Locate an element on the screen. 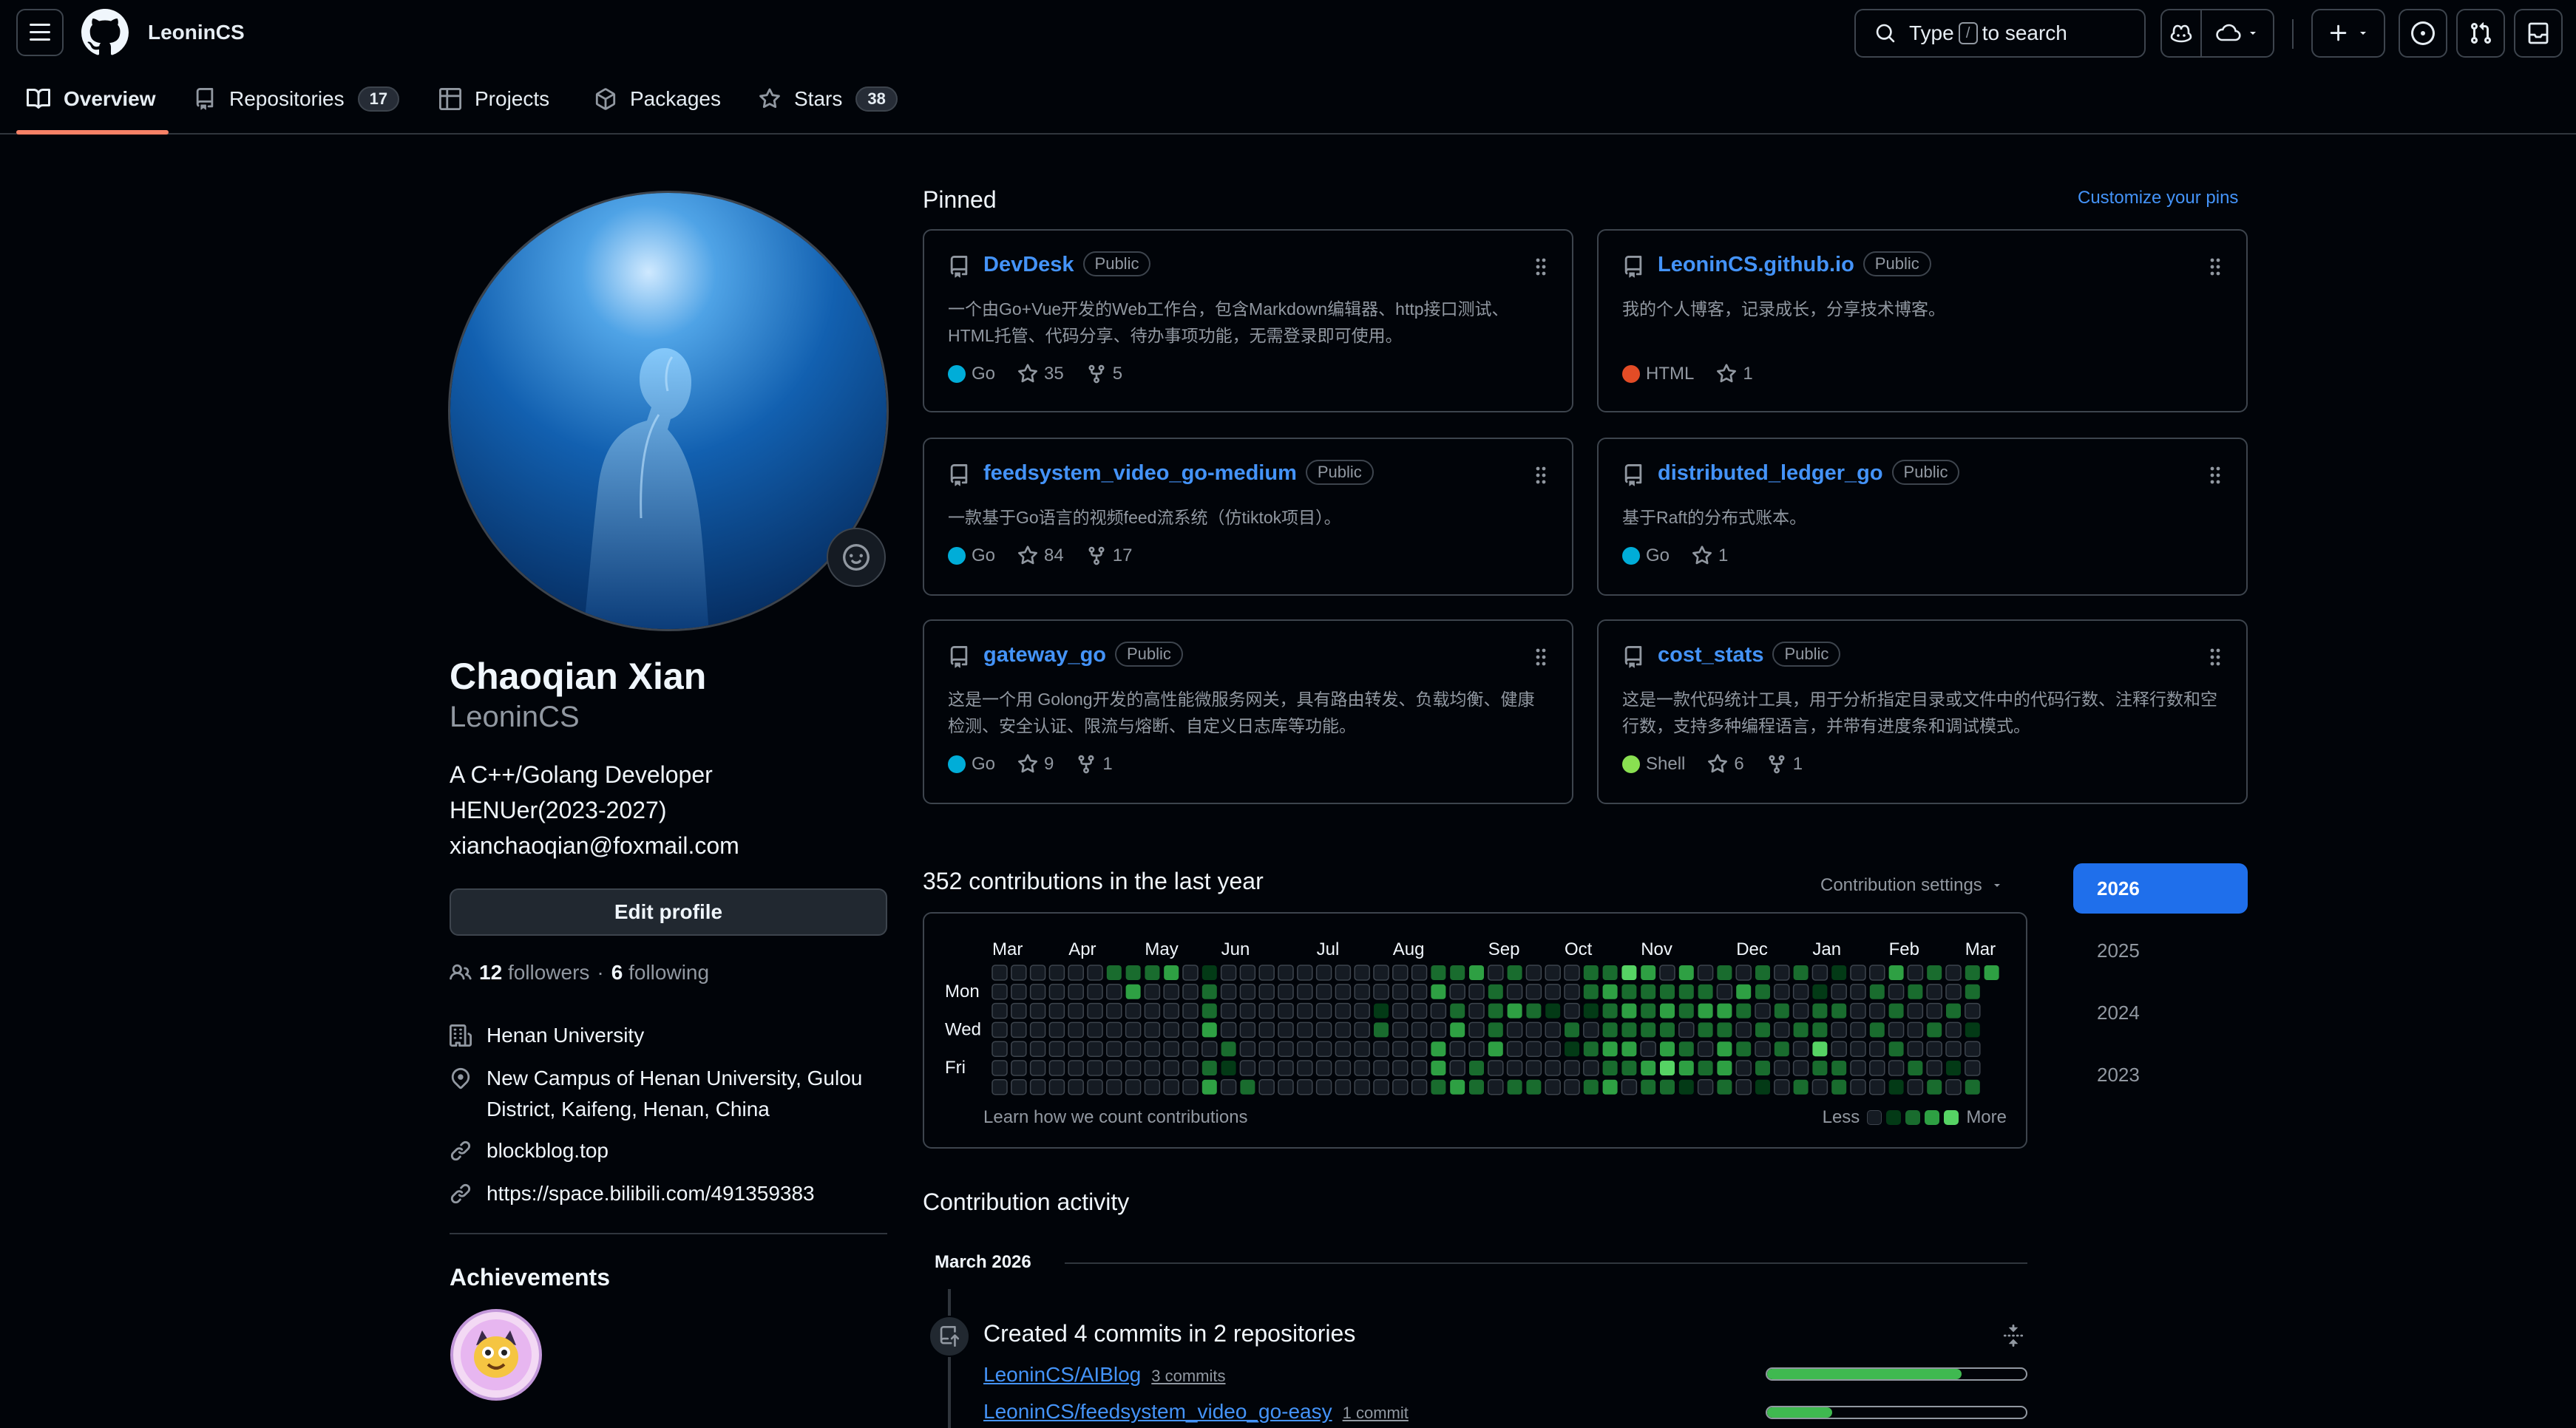  year-2025-link: 2025 is located at coordinates (2160, 950).